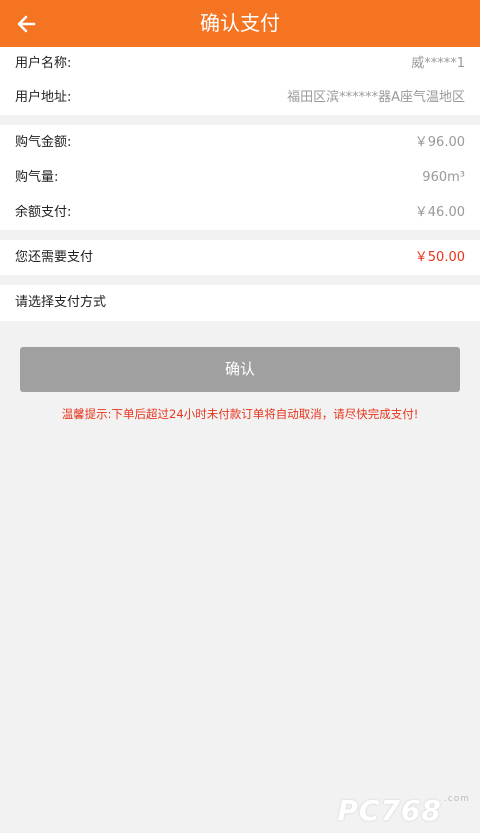 The image size is (480, 833). Describe the element at coordinates (240, 414) in the screenshot. I see `warm-tip-text: 温馨提示:下单后超过24小时未付款订单将自动取消，请尽快完成支付!` at that location.